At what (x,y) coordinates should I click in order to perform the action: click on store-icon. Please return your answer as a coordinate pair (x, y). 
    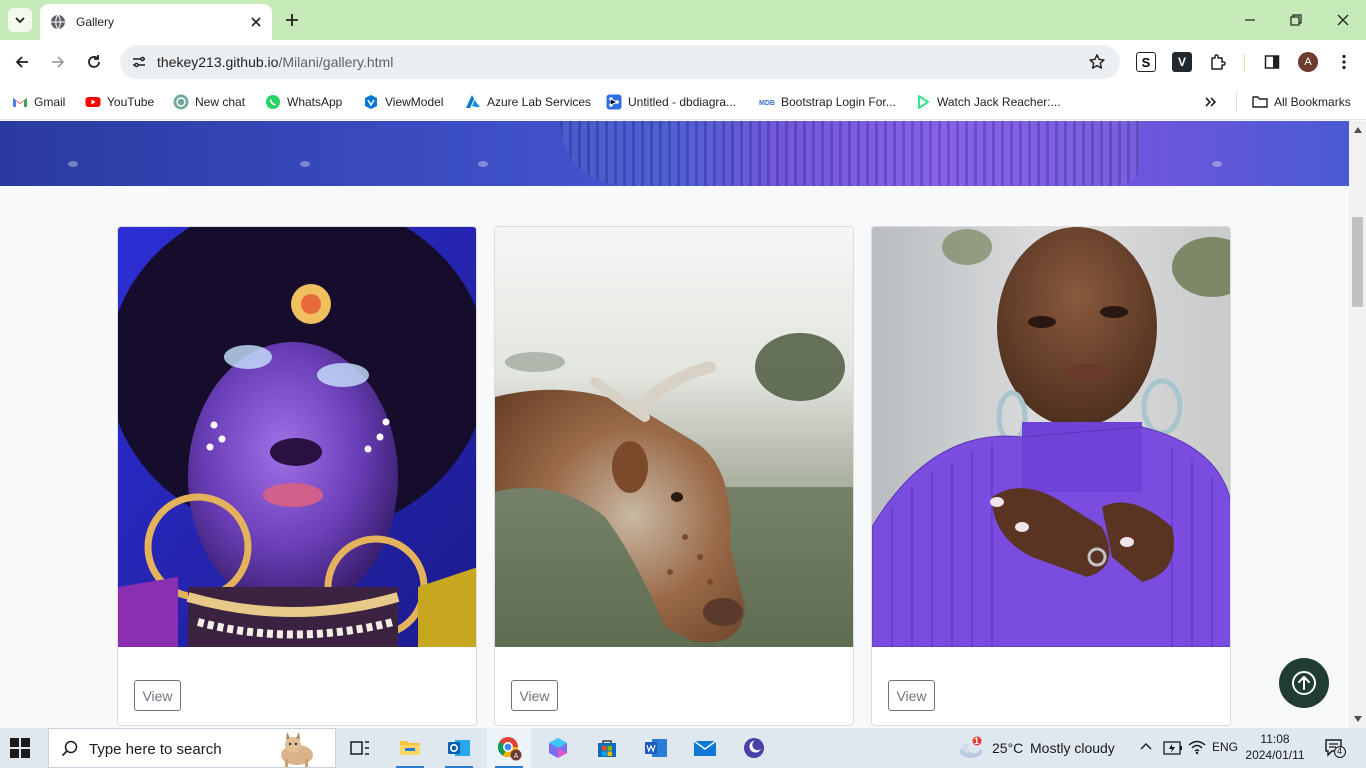
    Looking at the image, I should click on (607, 748).